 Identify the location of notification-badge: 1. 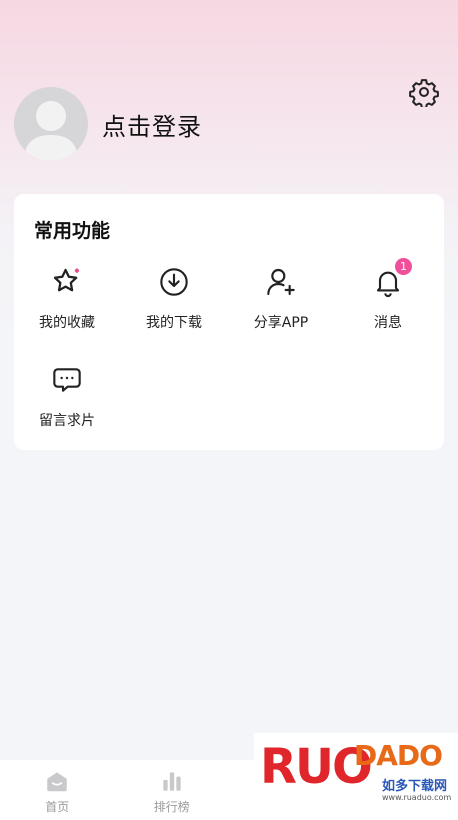
(403, 266).